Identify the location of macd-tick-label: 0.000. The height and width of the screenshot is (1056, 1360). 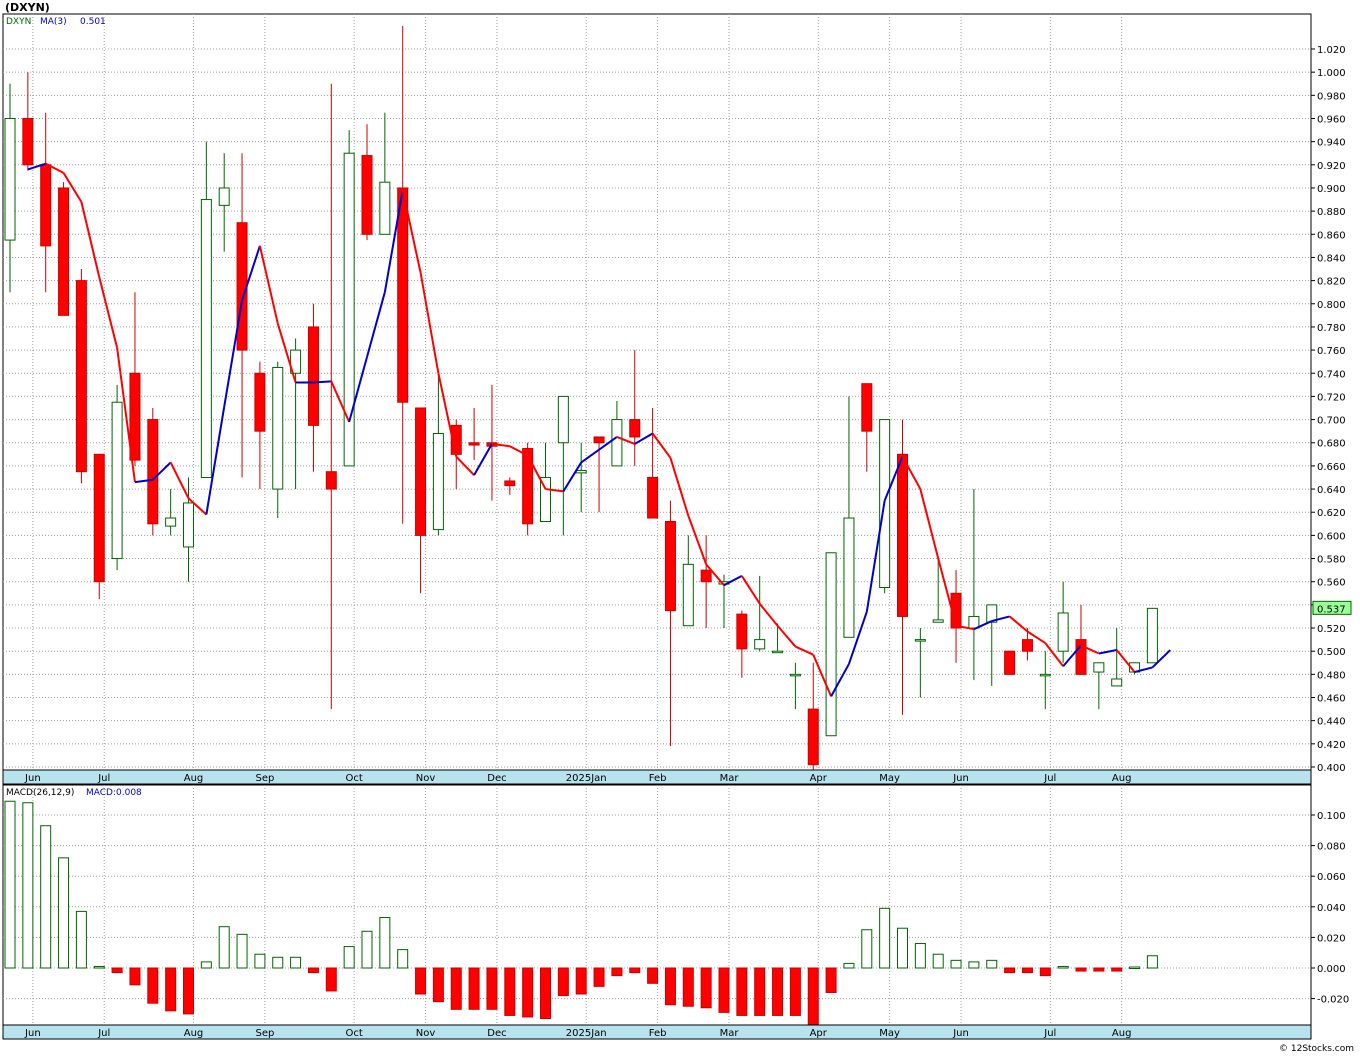
(1331, 969).